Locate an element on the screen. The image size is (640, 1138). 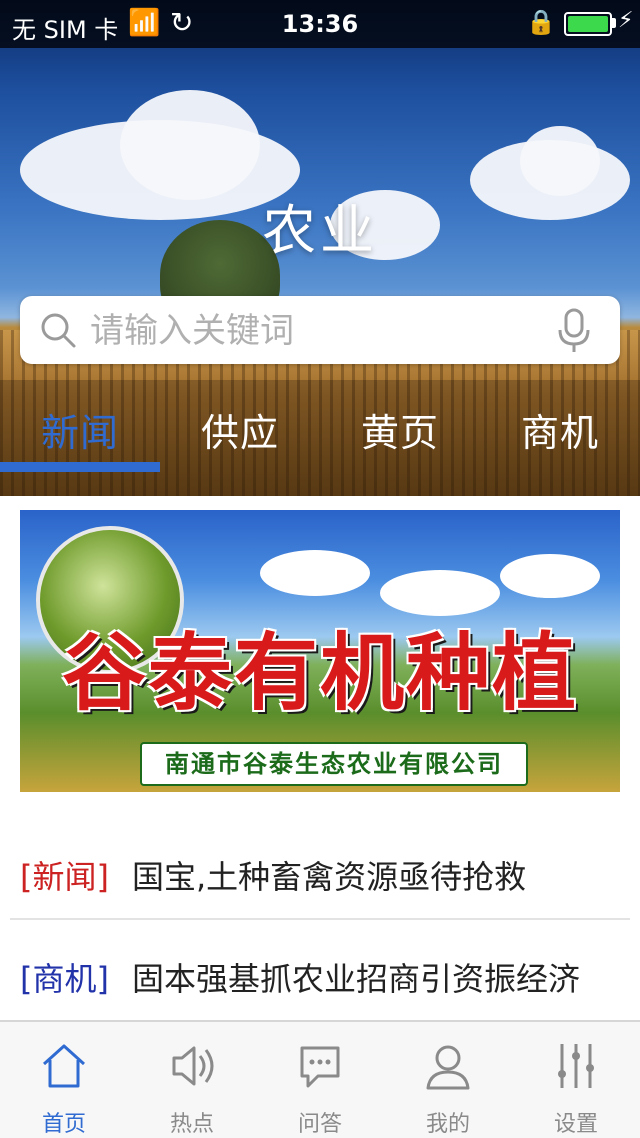
nav-settings: 设置 is located at coordinates (576, 1080).